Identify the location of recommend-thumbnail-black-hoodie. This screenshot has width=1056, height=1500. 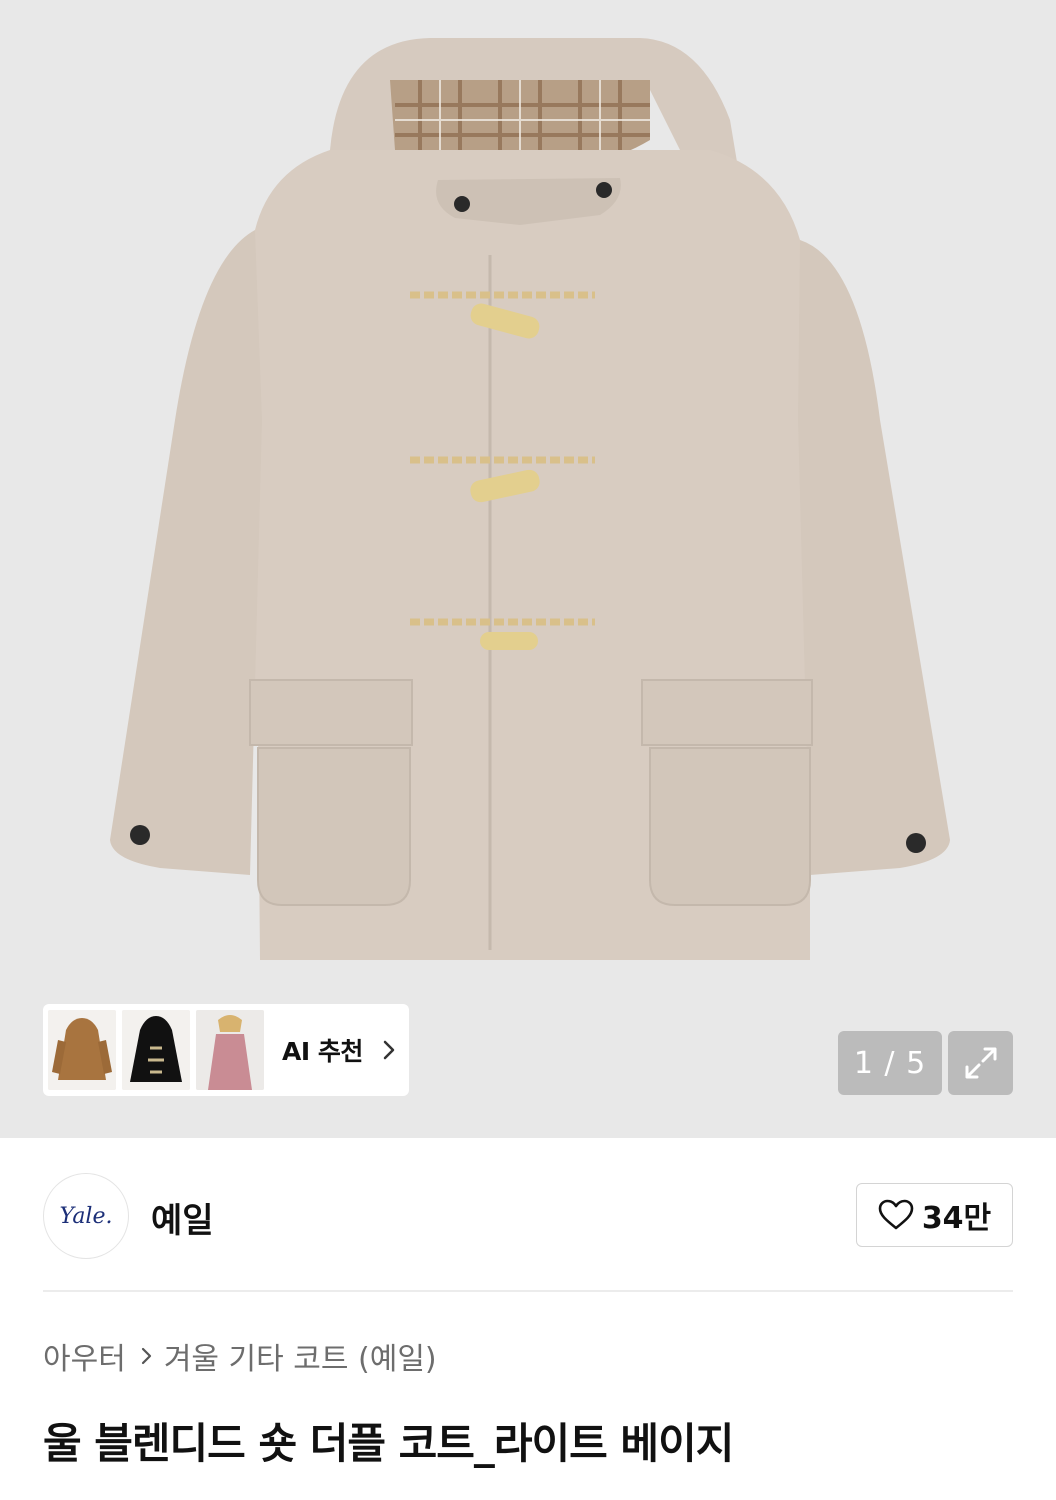
(156, 1050).